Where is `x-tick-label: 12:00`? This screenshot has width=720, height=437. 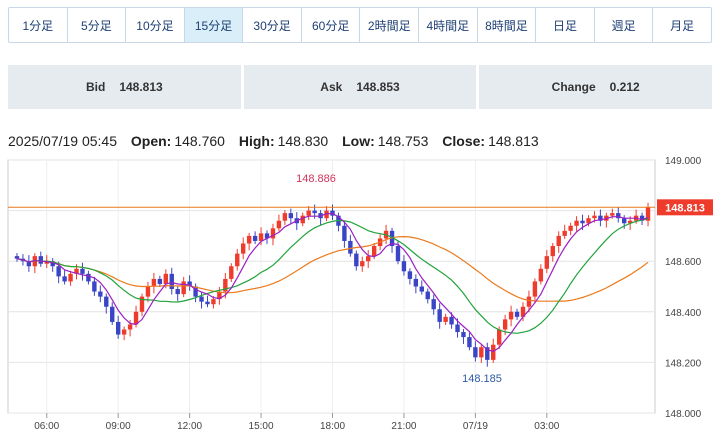
x-tick-label: 12:00 is located at coordinates (189, 426).